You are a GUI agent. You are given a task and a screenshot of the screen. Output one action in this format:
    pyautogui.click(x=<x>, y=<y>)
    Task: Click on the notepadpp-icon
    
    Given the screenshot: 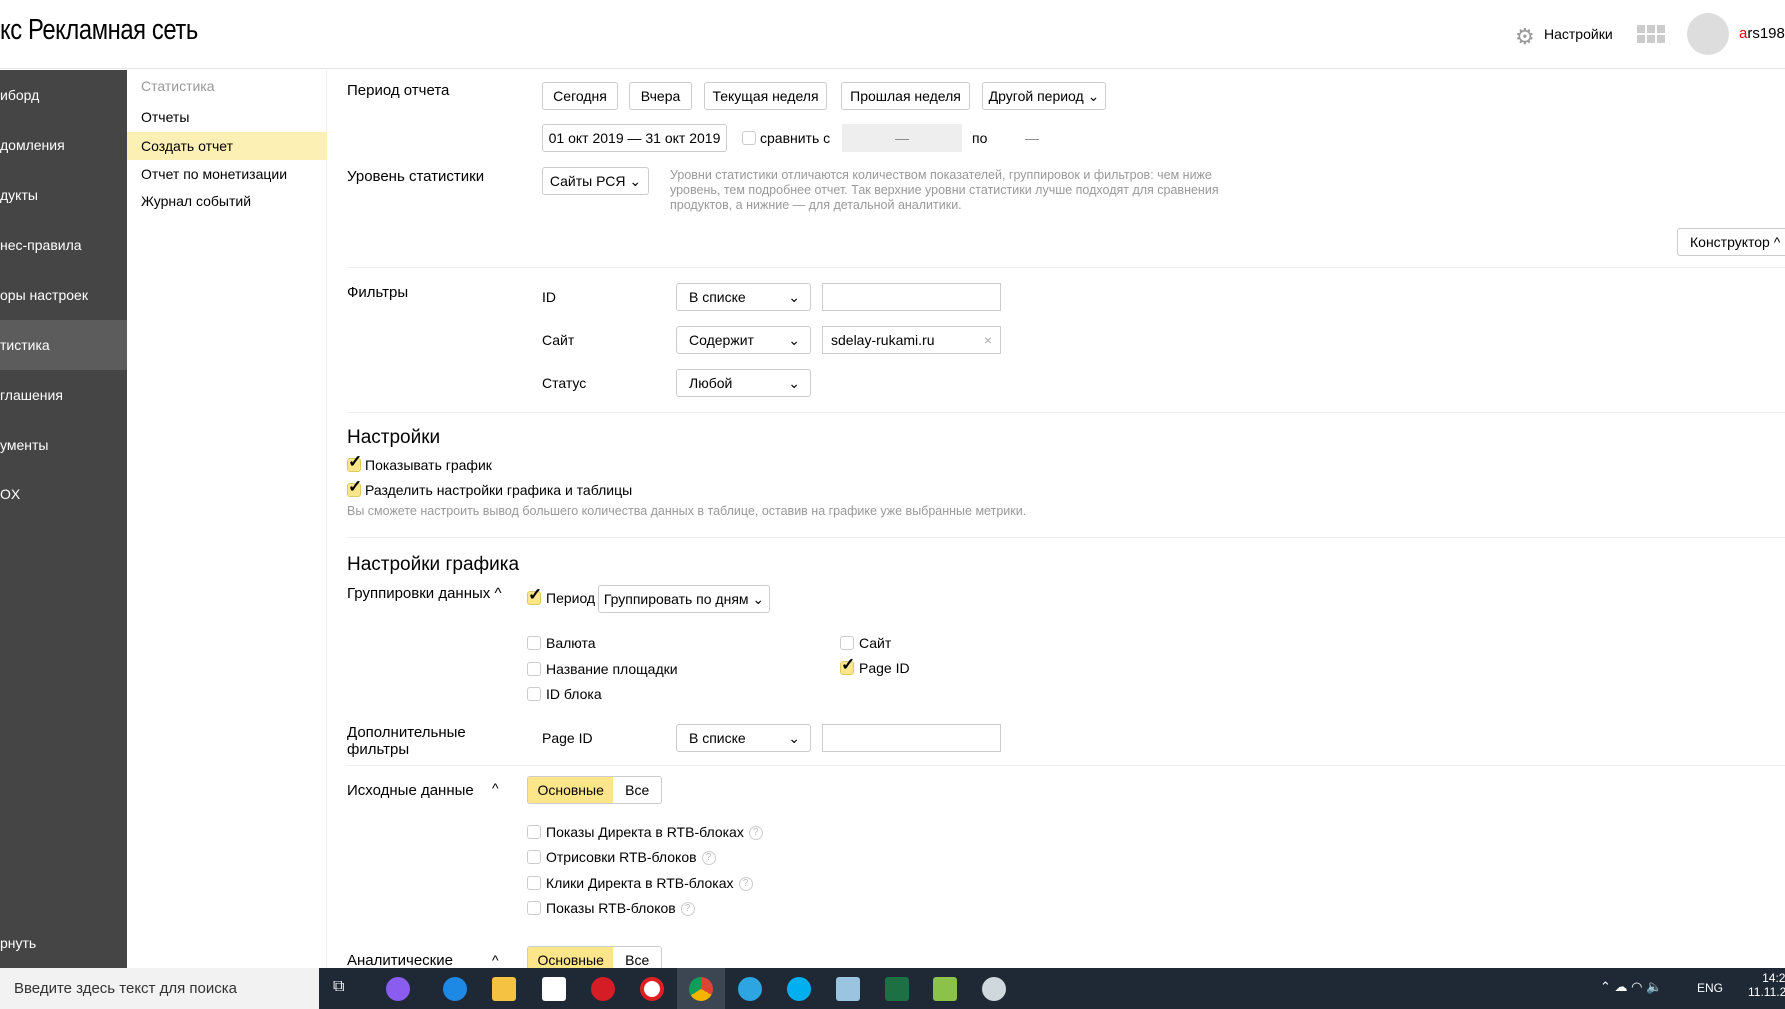 What is the action you would take?
    pyautogui.click(x=945, y=989)
    